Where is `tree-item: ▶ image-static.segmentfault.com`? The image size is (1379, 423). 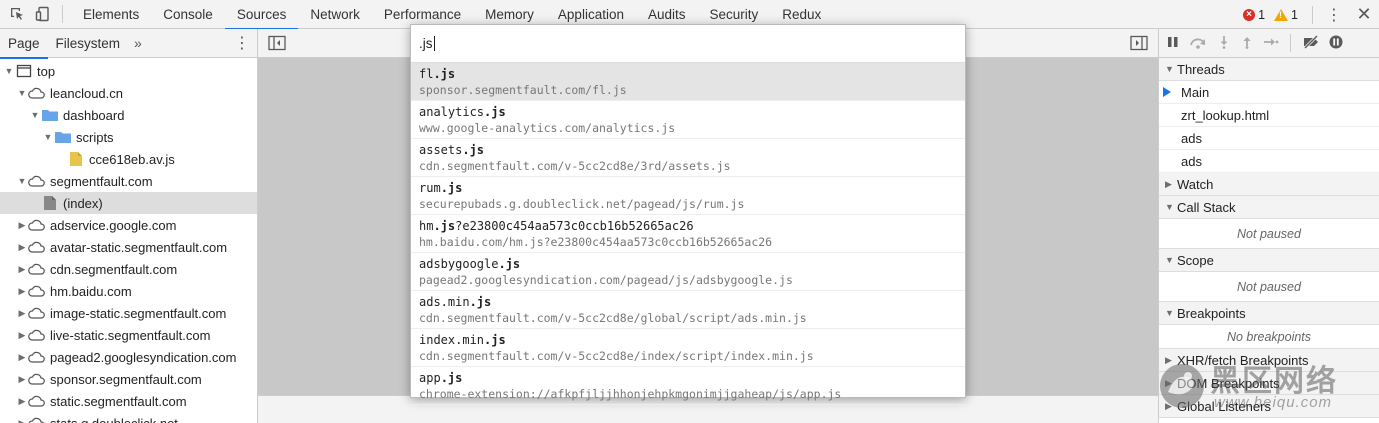 tree-item: ▶ image-static.segmentfault.com is located at coordinates (128, 313).